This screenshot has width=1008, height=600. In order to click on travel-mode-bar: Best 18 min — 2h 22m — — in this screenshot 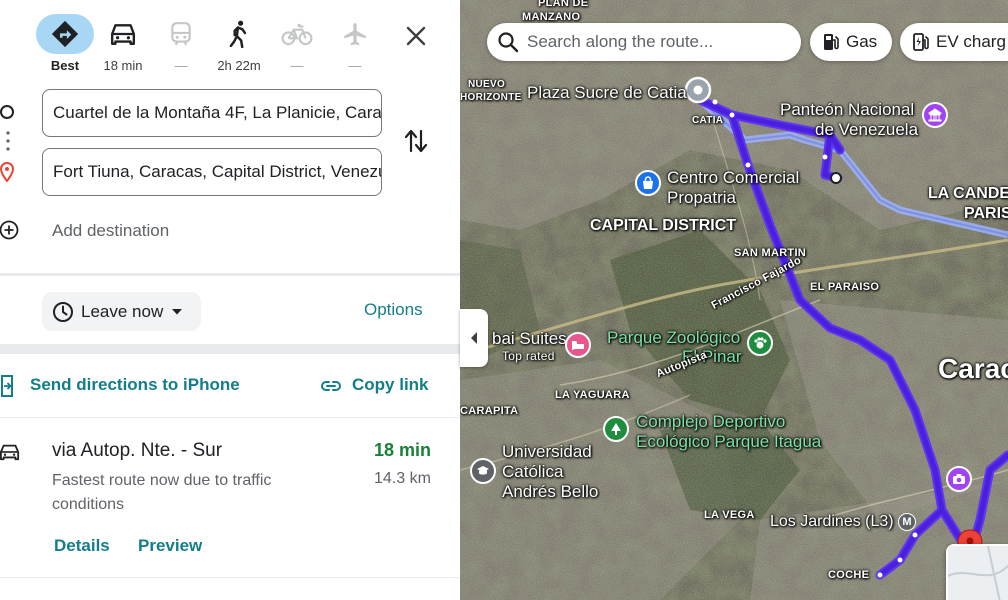, I will do `click(210, 45)`.